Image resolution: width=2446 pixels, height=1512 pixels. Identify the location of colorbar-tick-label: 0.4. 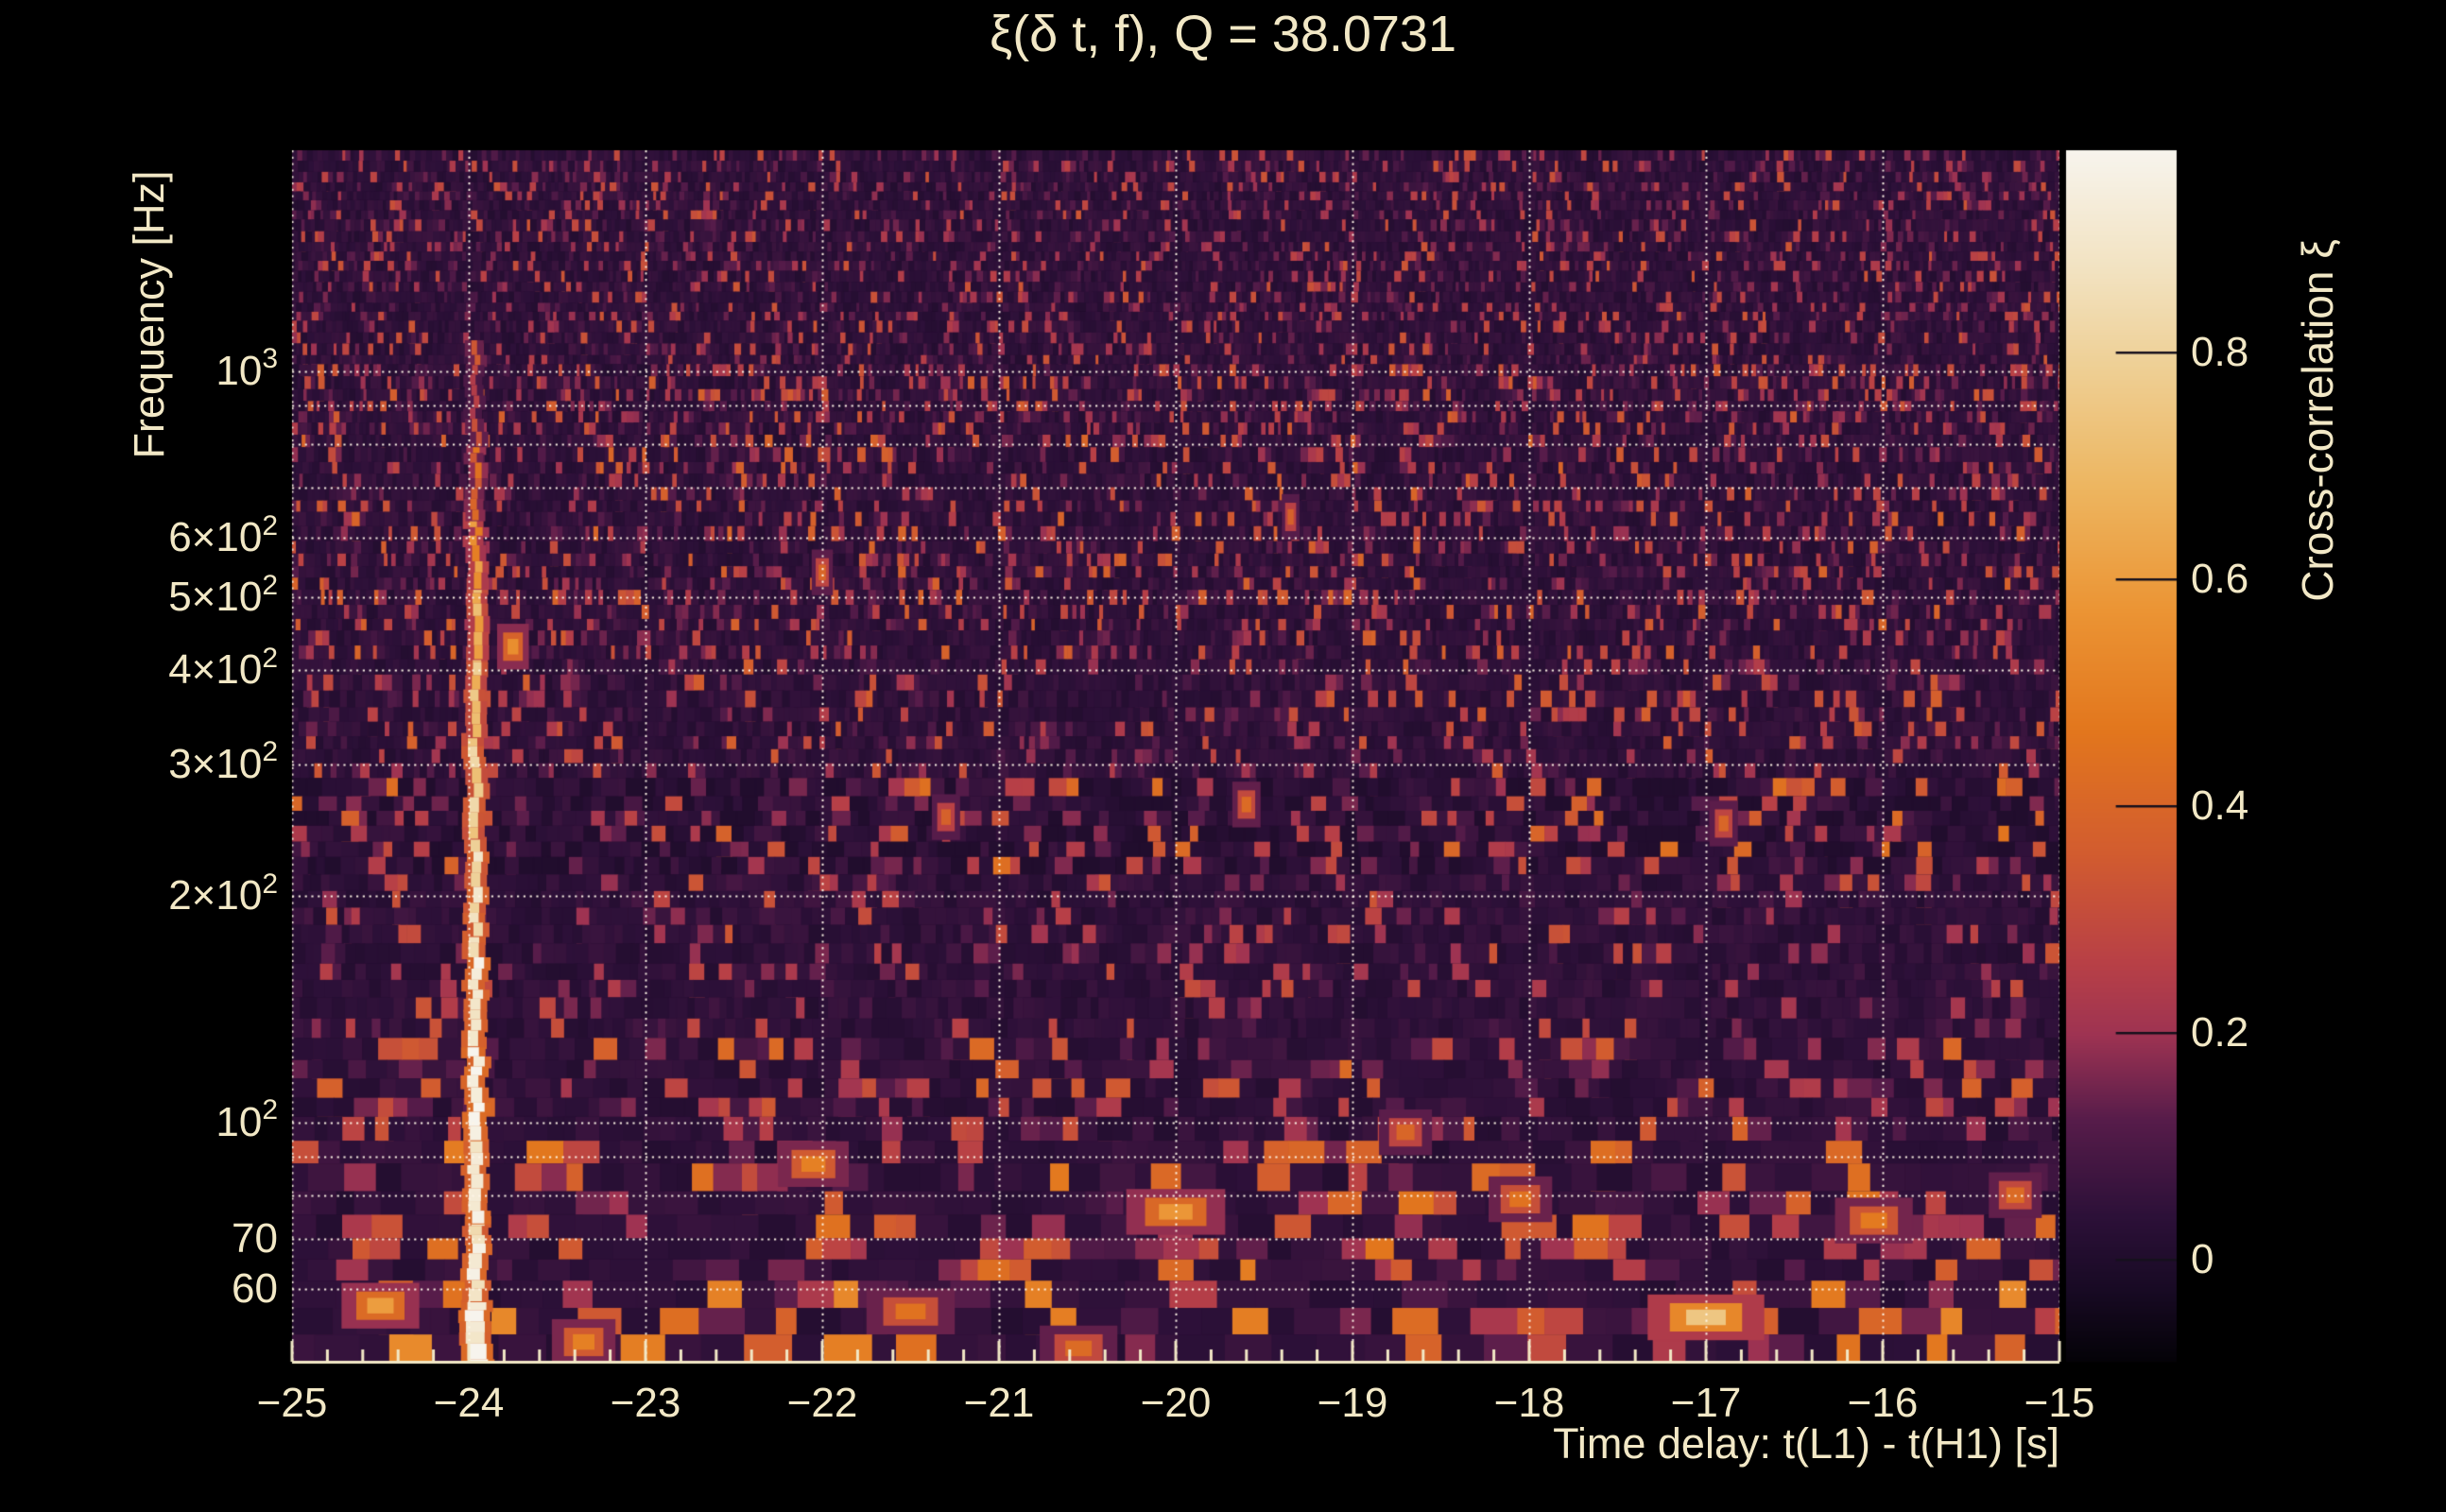
(2220, 805).